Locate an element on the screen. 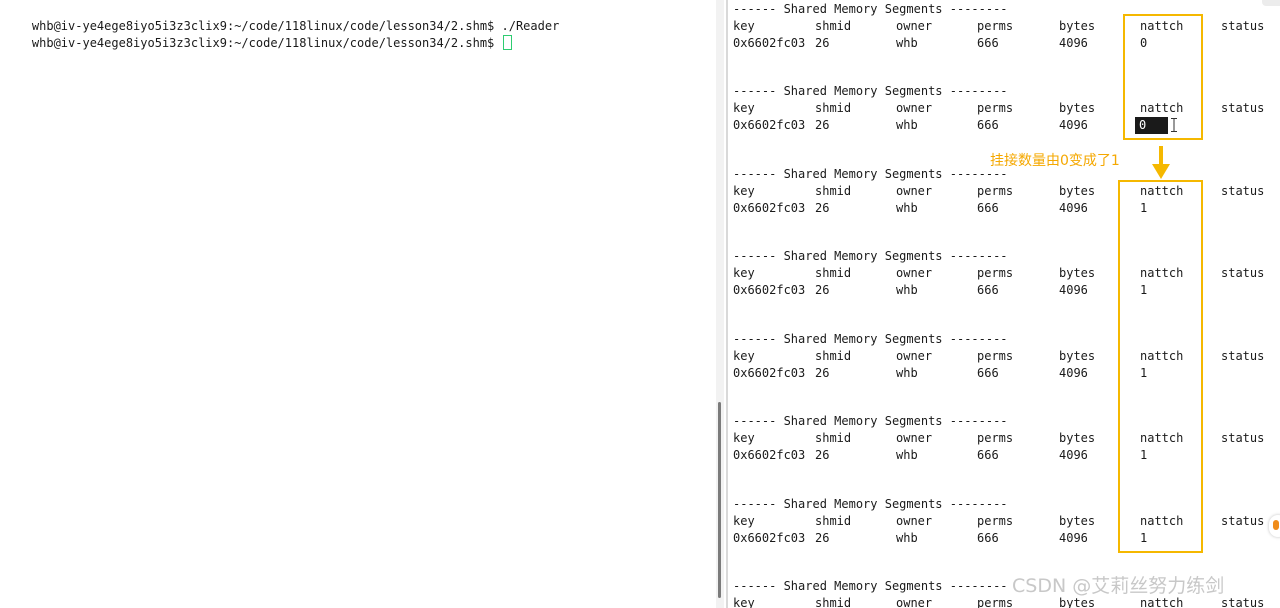 The width and height of the screenshot is (1280, 608). annotation-label: 挂接数量由0变成了1 is located at coordinates (1055, 161).